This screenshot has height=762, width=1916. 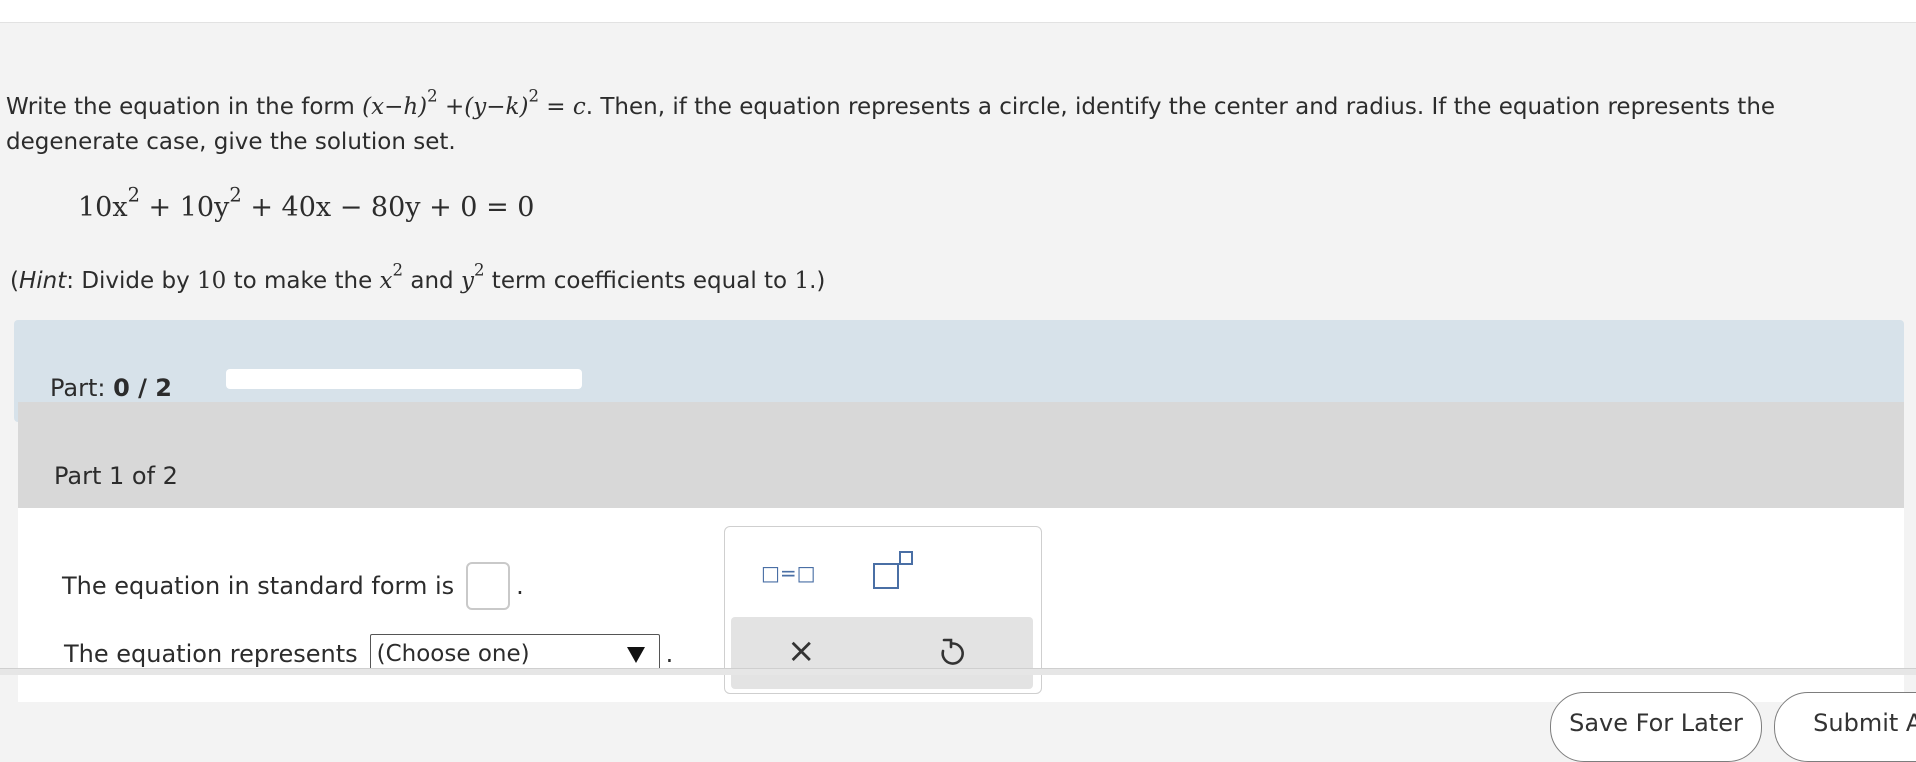 I want to click on hint-x-exp: 2, so click(x=398, y=270).